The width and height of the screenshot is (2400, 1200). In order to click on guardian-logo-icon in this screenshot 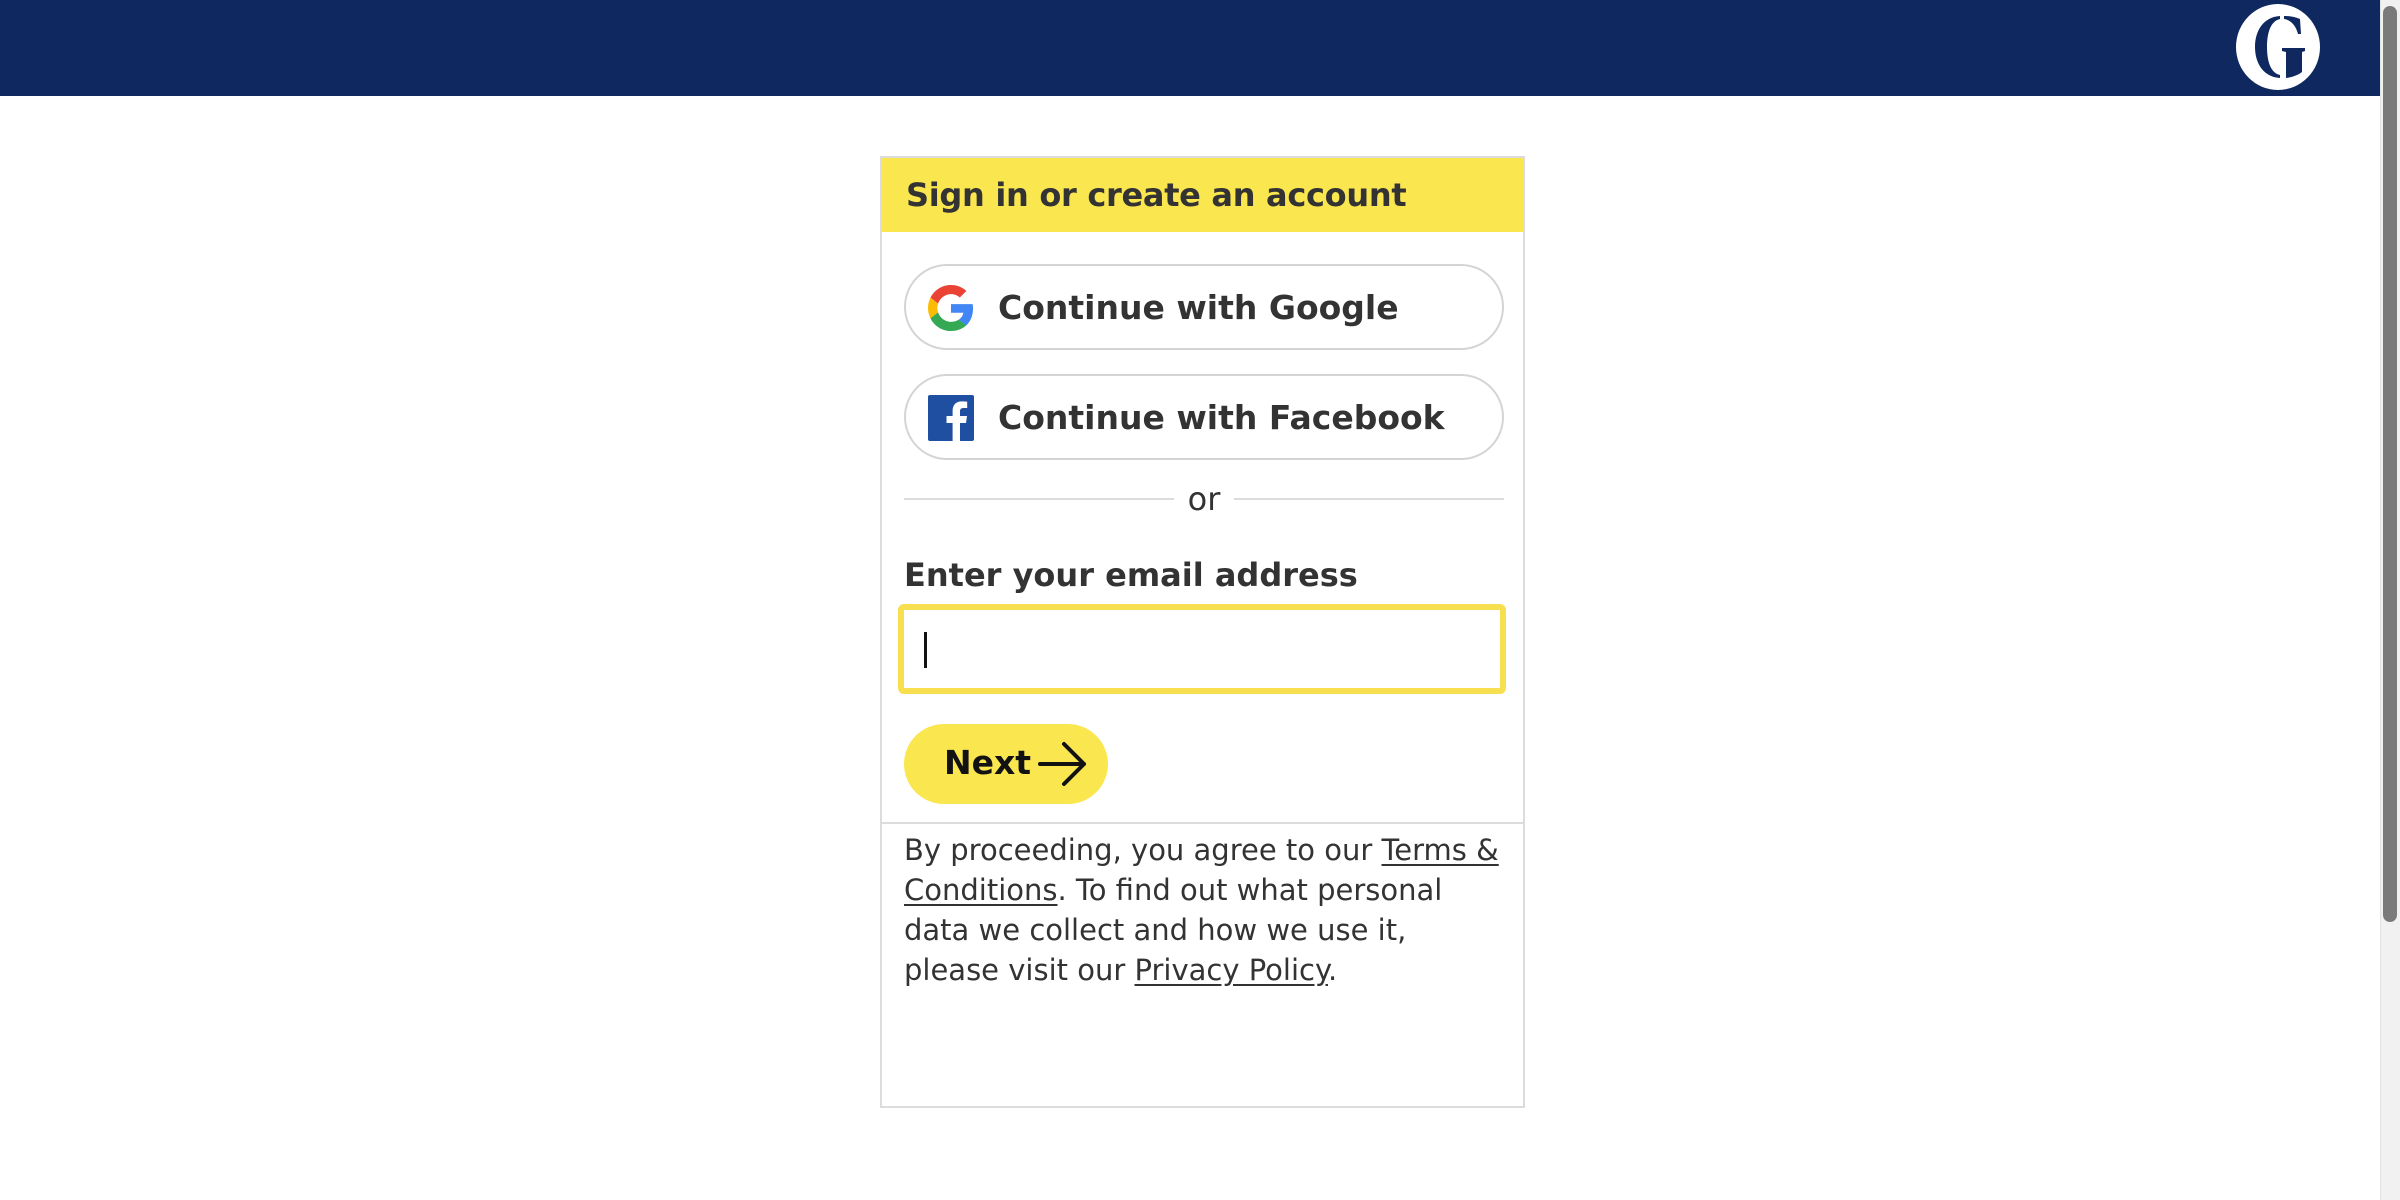, I will do `click(2278, 47)`.